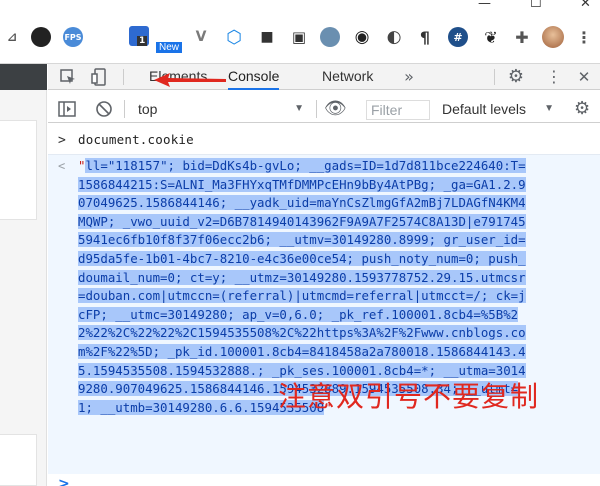  Describe the element at coordinates (494, 77) in the screenshot. I see `tab-divider-right` at that location.